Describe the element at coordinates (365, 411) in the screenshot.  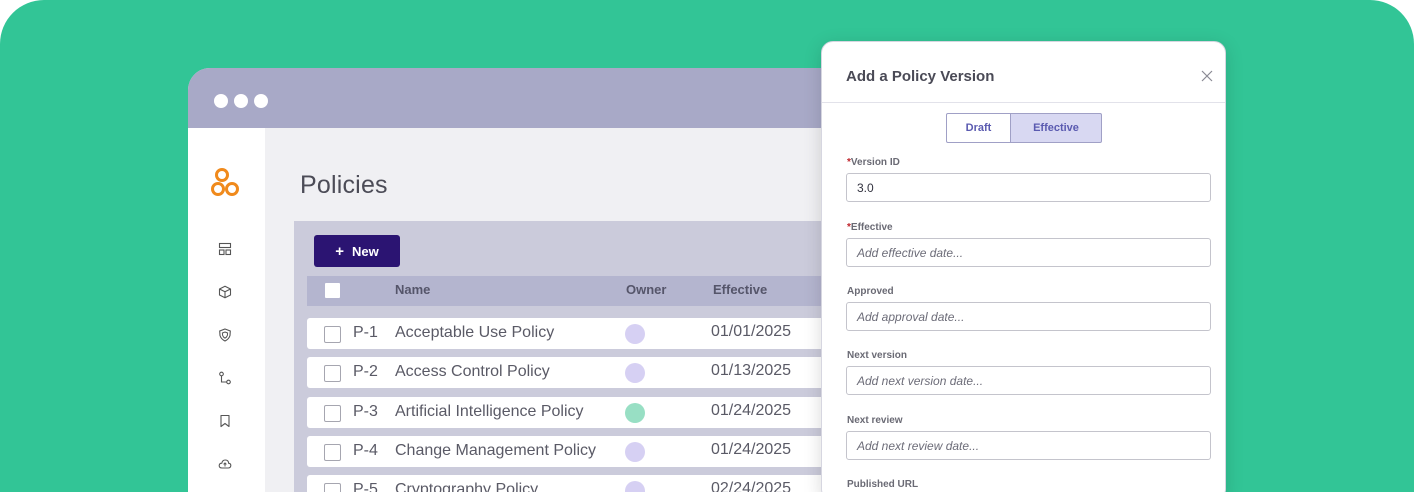
I see `policy-id: P-3` at that location.